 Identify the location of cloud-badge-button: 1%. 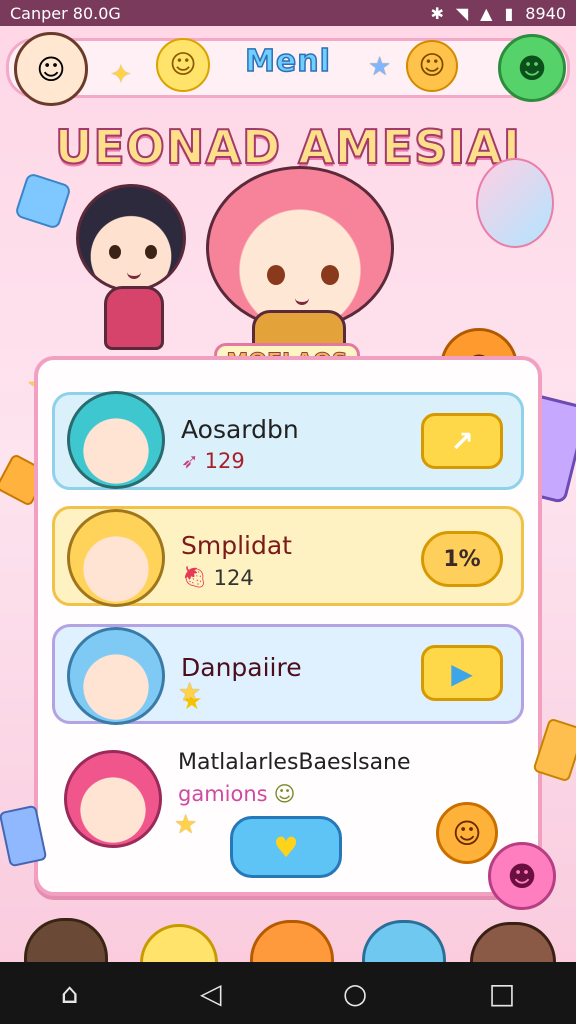
(462, 559).